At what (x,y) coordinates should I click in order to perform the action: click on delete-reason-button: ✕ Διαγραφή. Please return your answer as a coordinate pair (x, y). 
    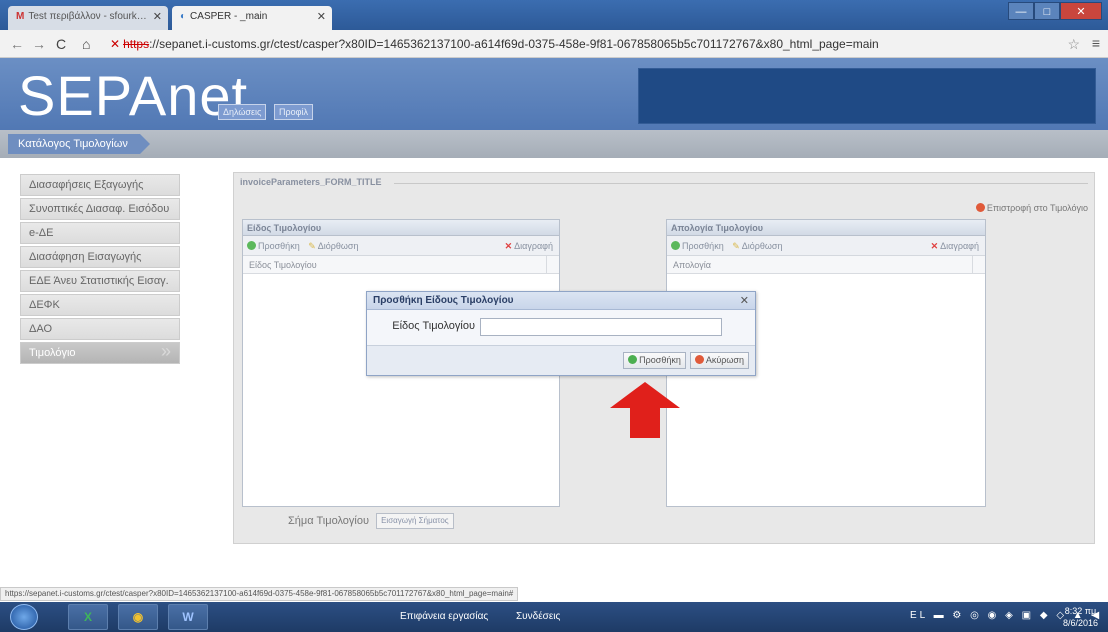
    Looking at the image, I should click on (955, 246).